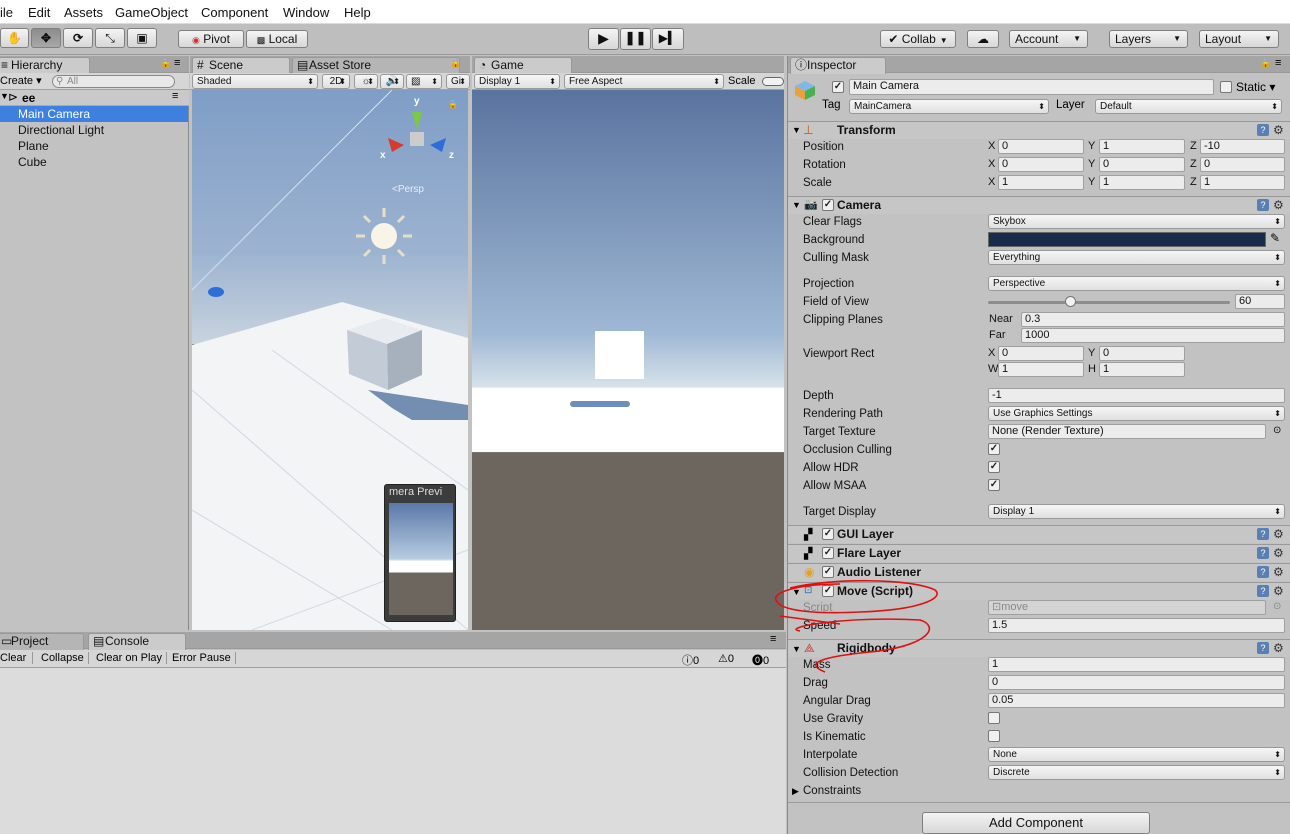  I want to click on hierarchy-search-input: ⚲ All, so click(113, 81).